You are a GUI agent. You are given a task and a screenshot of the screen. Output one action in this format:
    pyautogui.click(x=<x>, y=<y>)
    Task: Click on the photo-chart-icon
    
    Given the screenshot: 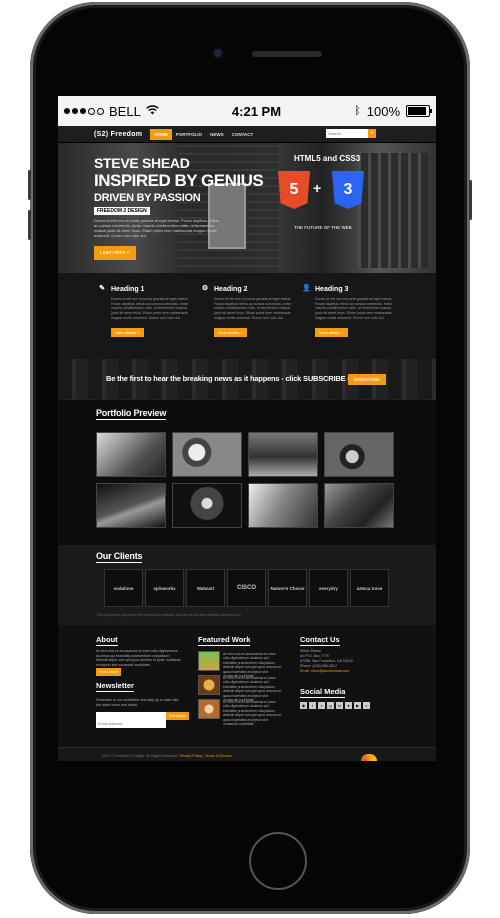 What is the action you would take?
    pyautogui.click(x=283, y=505)
    